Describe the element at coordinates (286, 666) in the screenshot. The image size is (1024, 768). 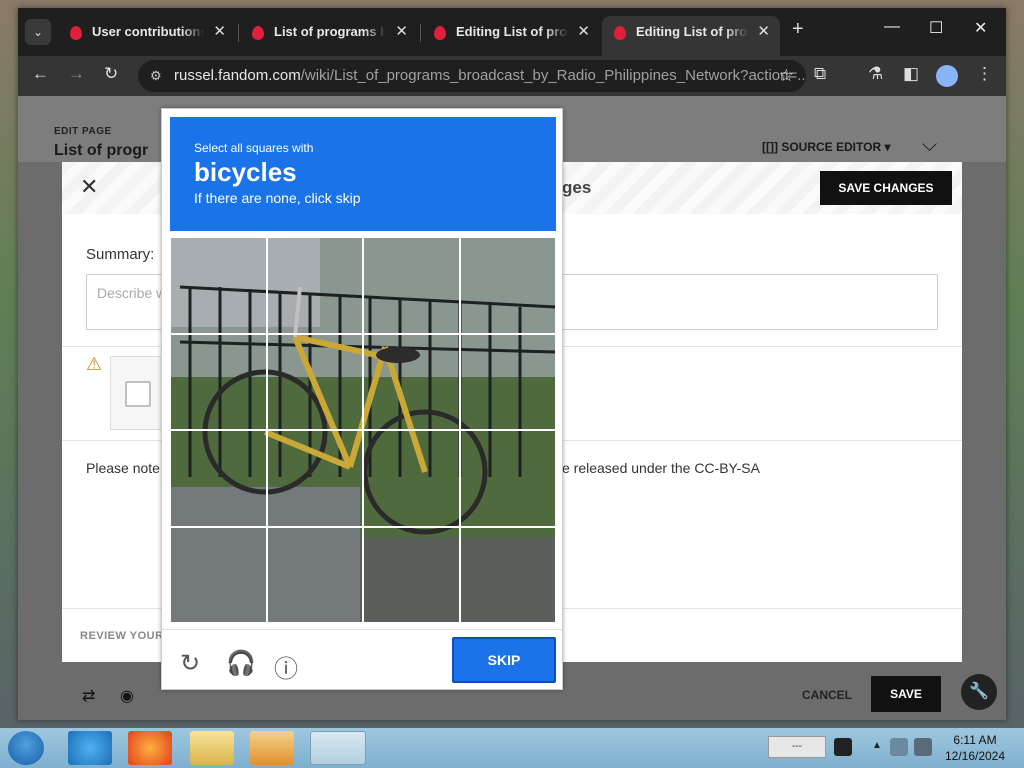
I see `info-icon: ⓘ` at that location.